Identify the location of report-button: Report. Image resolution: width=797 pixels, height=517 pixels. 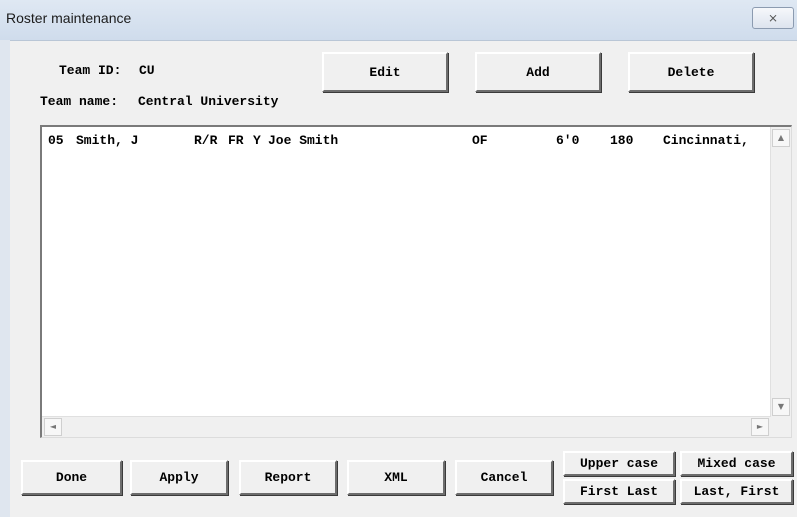
(288, 477).